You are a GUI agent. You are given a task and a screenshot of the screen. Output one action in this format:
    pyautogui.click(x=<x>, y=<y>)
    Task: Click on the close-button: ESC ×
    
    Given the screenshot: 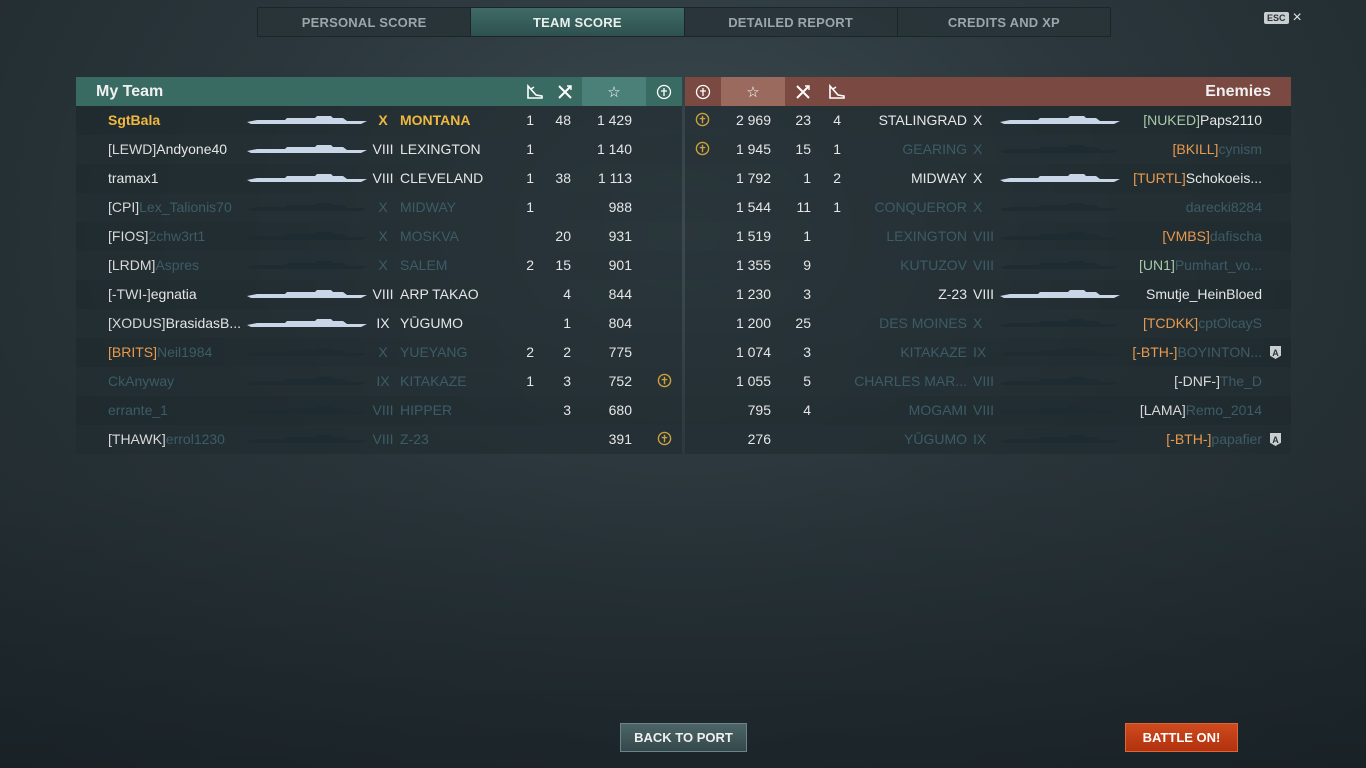 What is the action you would take?
    pyautogui.click(x=1283, y=17)
    